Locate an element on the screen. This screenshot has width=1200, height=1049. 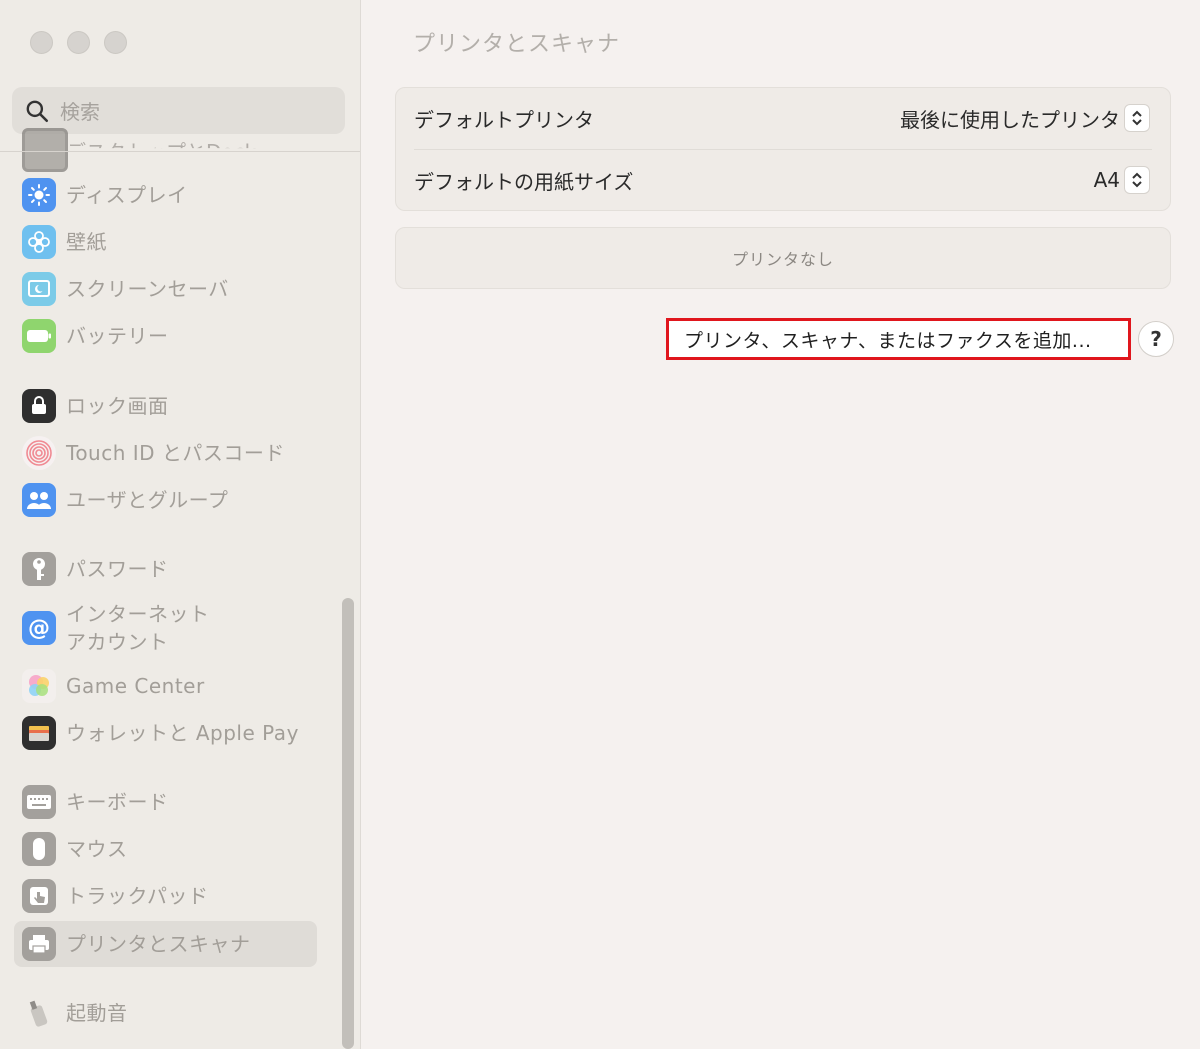
default-printer-row: デフォルトプリンタ 最後に使用したプリンタ is located at coordinates (783, 118).